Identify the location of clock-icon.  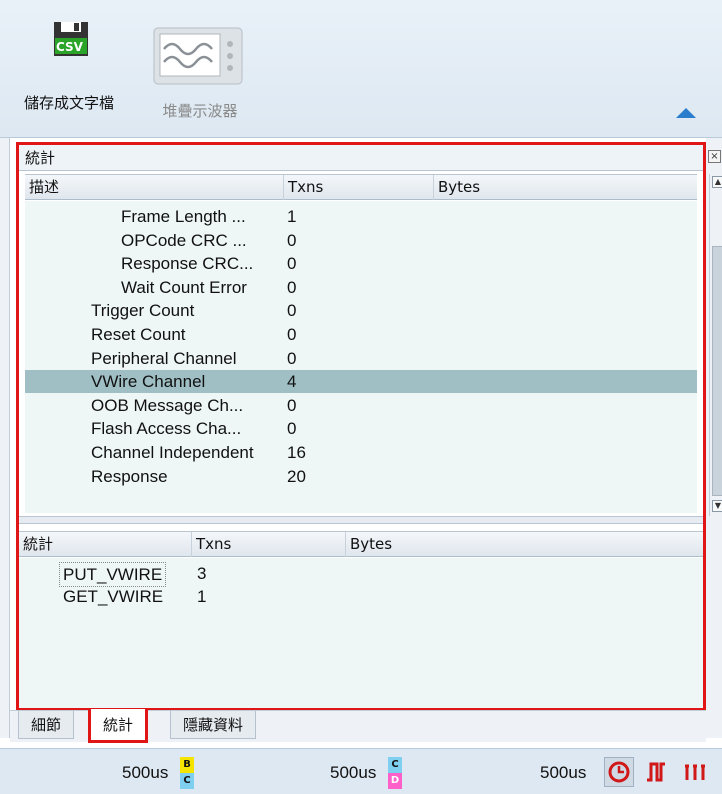
(619, 772).